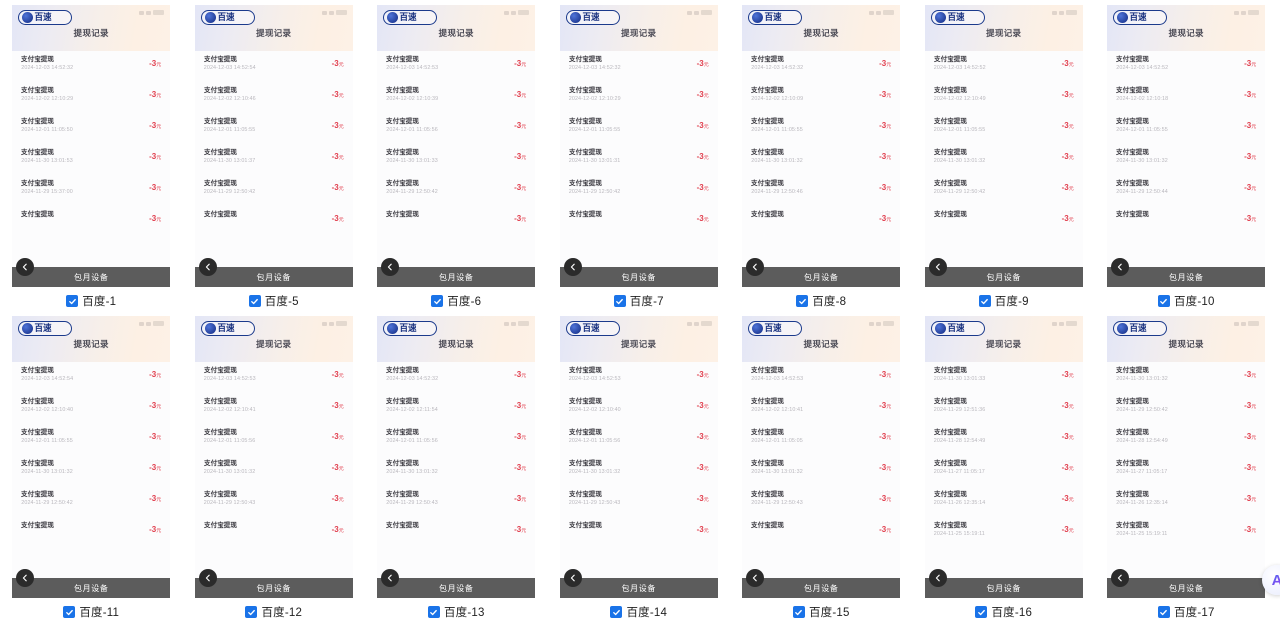  Describe the element at coordinates (91, 414) in the screenshot. I see `list-item: 支付宝提现 2024-12-02 12:10:40 -3元` at that location.